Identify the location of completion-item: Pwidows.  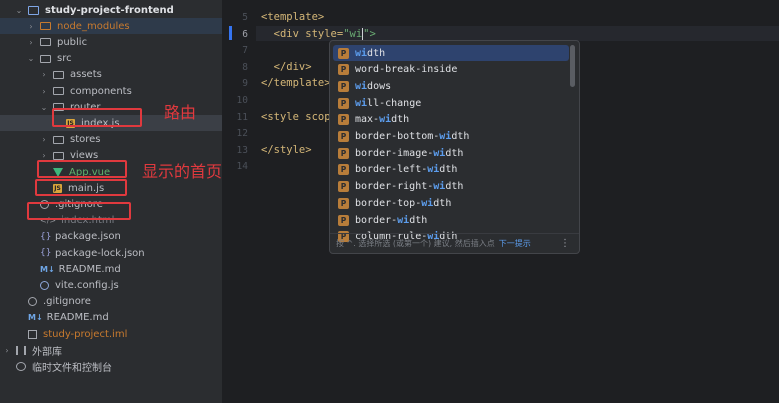
(451, 86).